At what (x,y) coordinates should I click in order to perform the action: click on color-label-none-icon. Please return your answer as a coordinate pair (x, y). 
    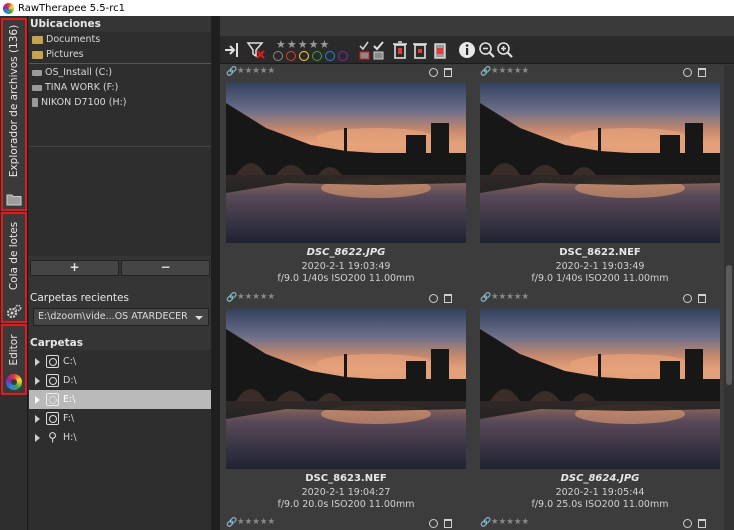
    Looking at the image, I should click on (278, 56).